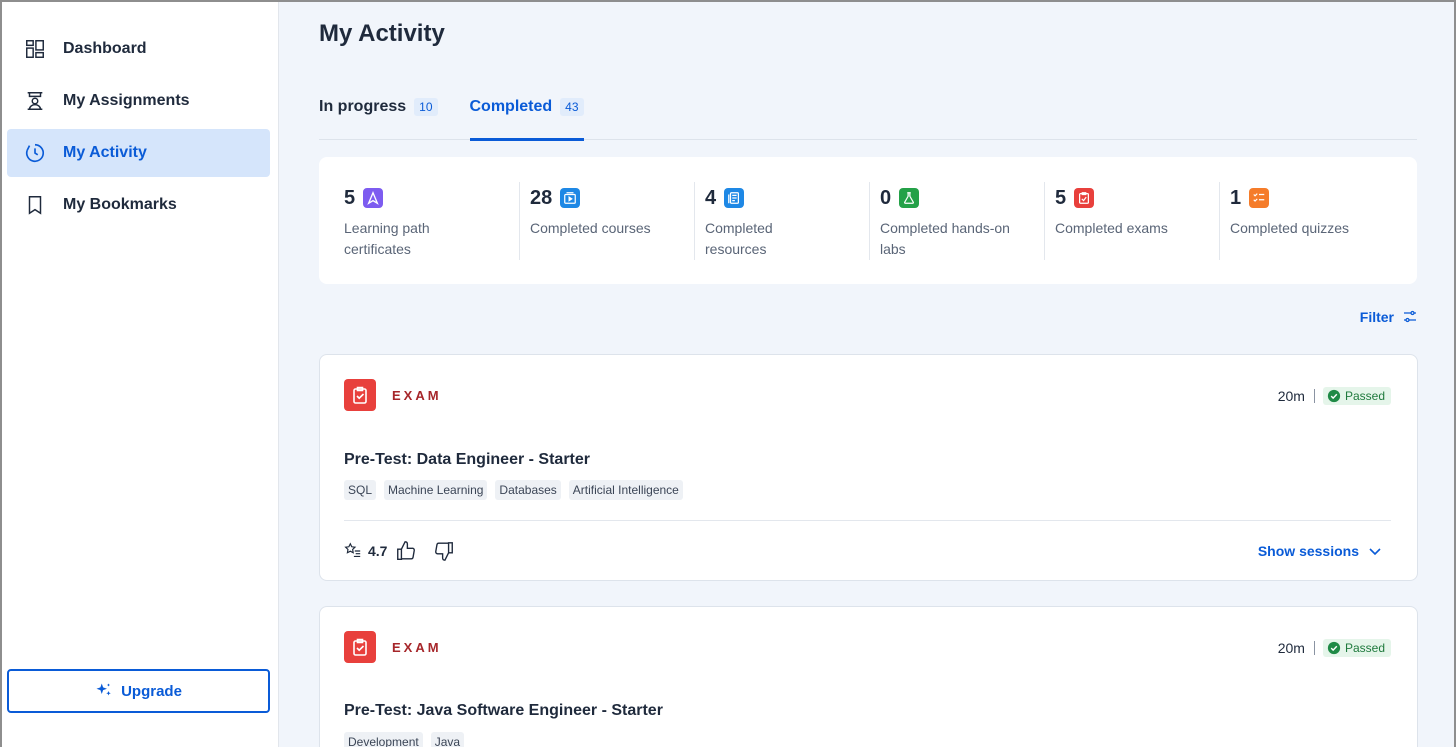 The height and width of the screenshot is (747, 1456). I want to click on show-sessions-label: Show sessions, so click(1308, 551).